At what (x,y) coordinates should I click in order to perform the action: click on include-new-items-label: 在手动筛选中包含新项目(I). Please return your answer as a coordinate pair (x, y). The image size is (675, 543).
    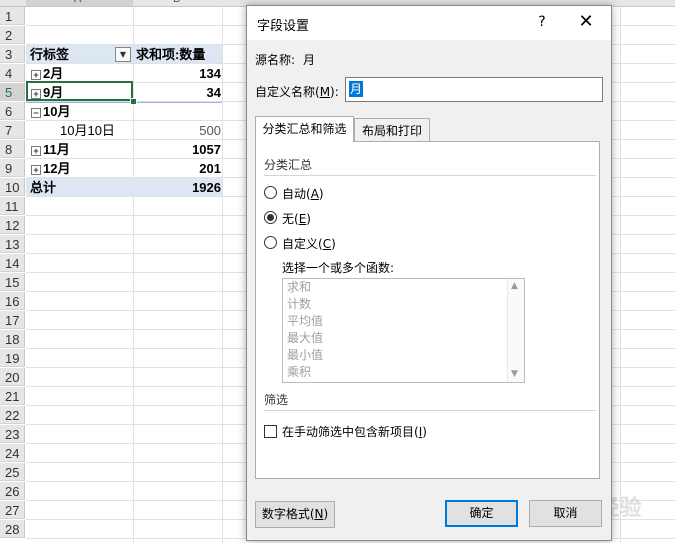
    Looking at the image, I should click on (354, 431).